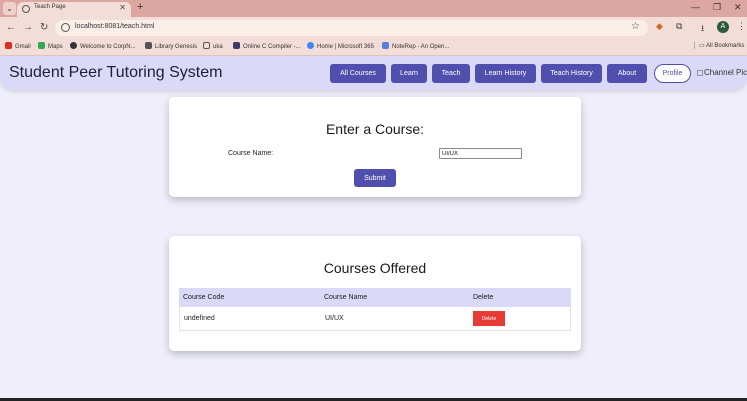 Image resolution: width=747 pixels, height=401 pixels. Describe the element at coordinates (11, 27) in the screenshot. I see `back-icon: ←` at that location.